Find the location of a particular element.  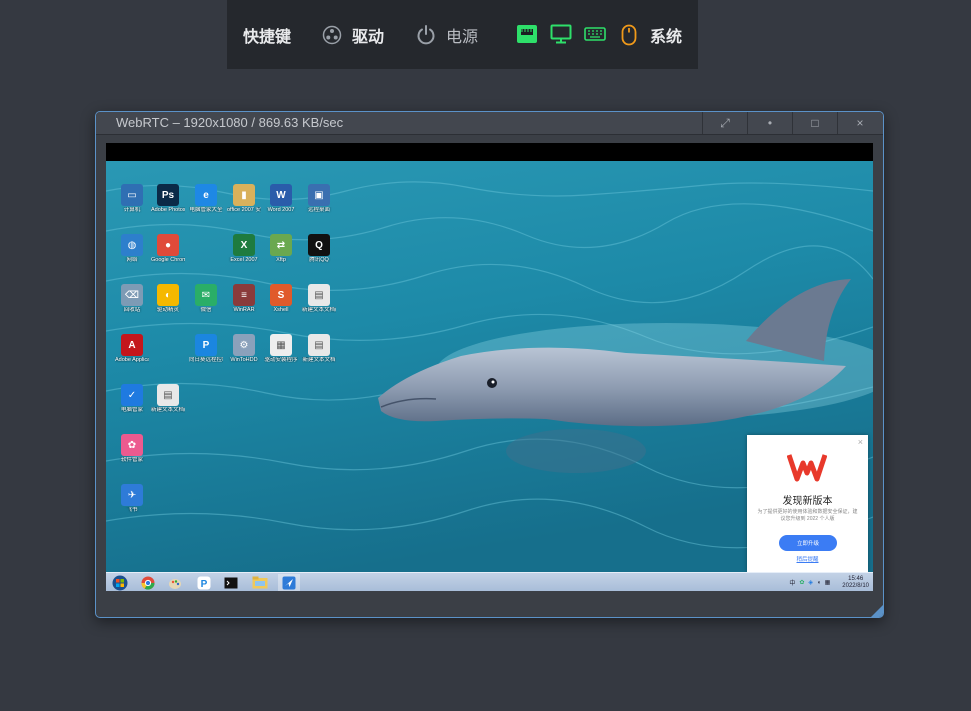

desktop-icon-label: 新建文本文档(2) is located at coordinates (168, 410).